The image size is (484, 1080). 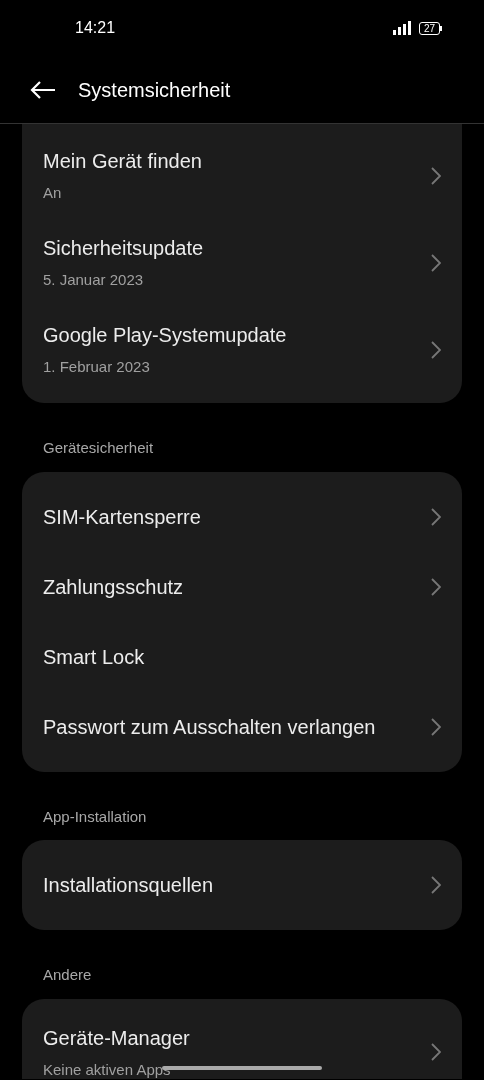 I want to click on item-title: SIM-Kartensperre, so click(x=122, y=517).